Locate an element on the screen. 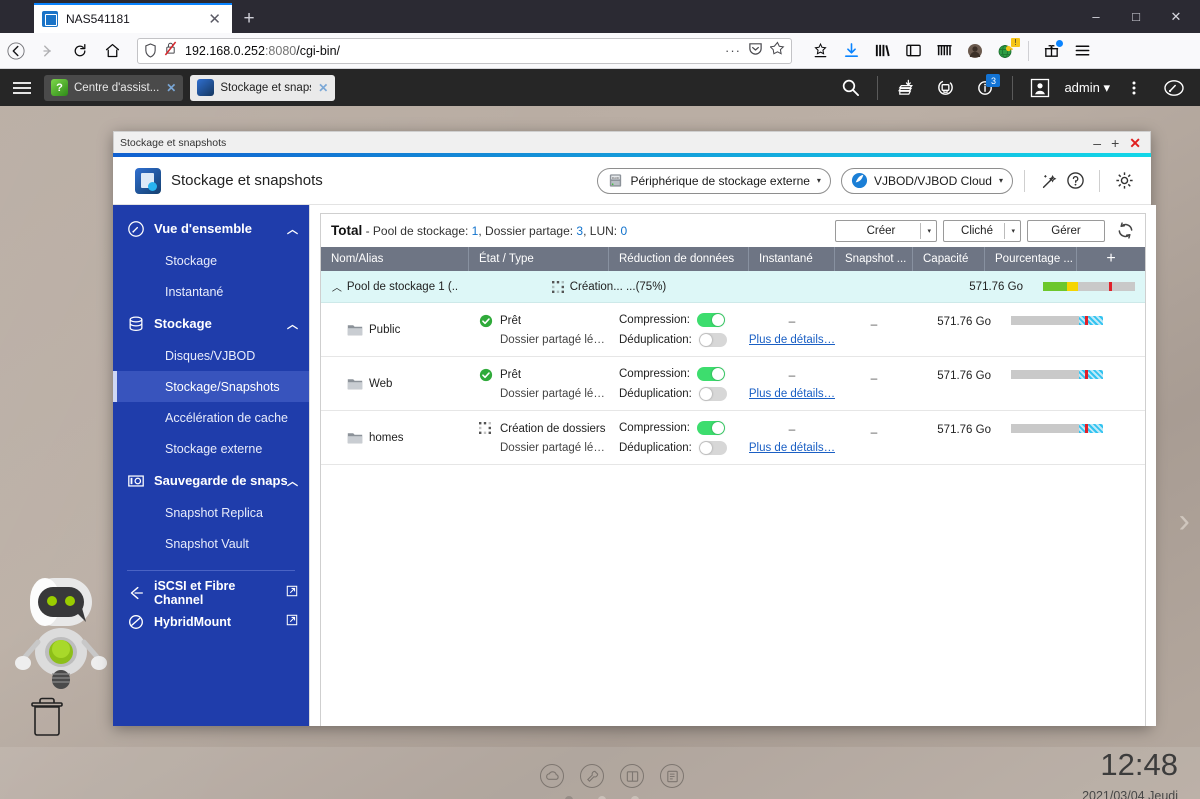 The width and height of the screenshot is (1200, 799). library-icon is located at coordinates (882, 51).